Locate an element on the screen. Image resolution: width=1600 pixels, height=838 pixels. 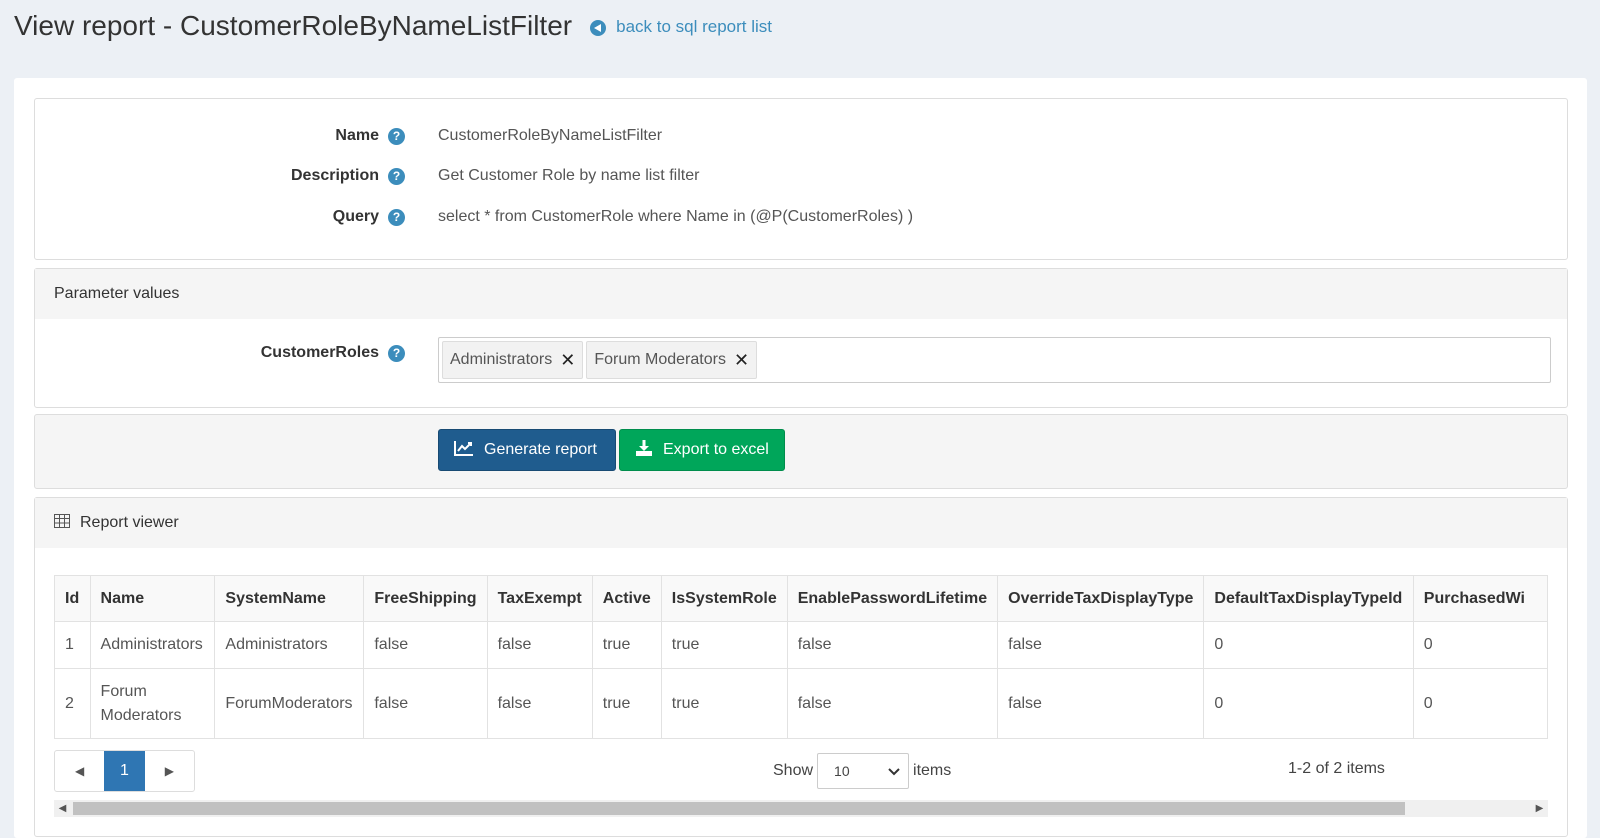
column-header: OverrideTaxDisplayType is located at coordinates (1101, 598).